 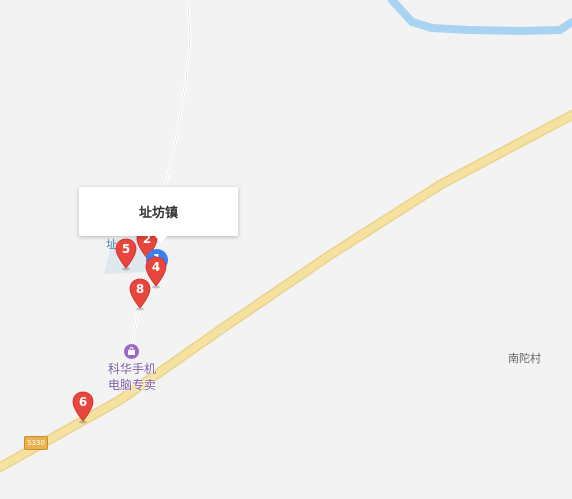 I want to click on map-marker-8: 8, so click(x=142, y=296).